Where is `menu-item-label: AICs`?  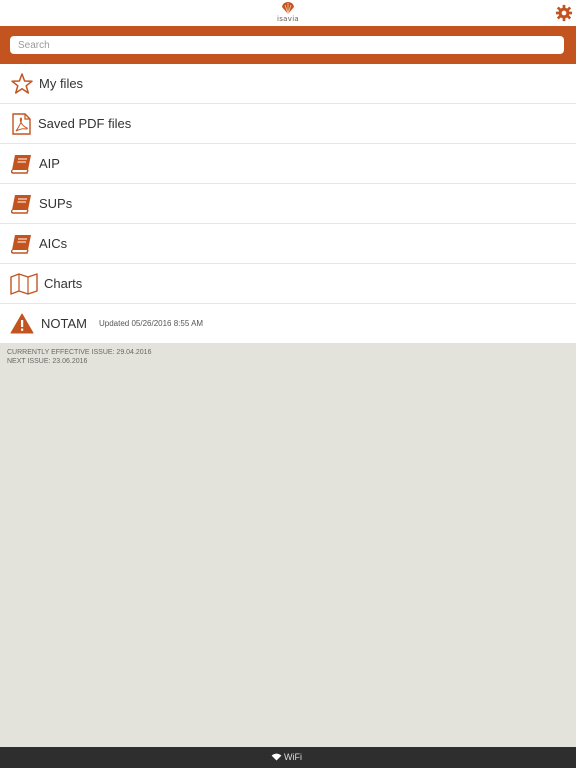
menu-item-label: AICs is located at coordinates (53, 243).